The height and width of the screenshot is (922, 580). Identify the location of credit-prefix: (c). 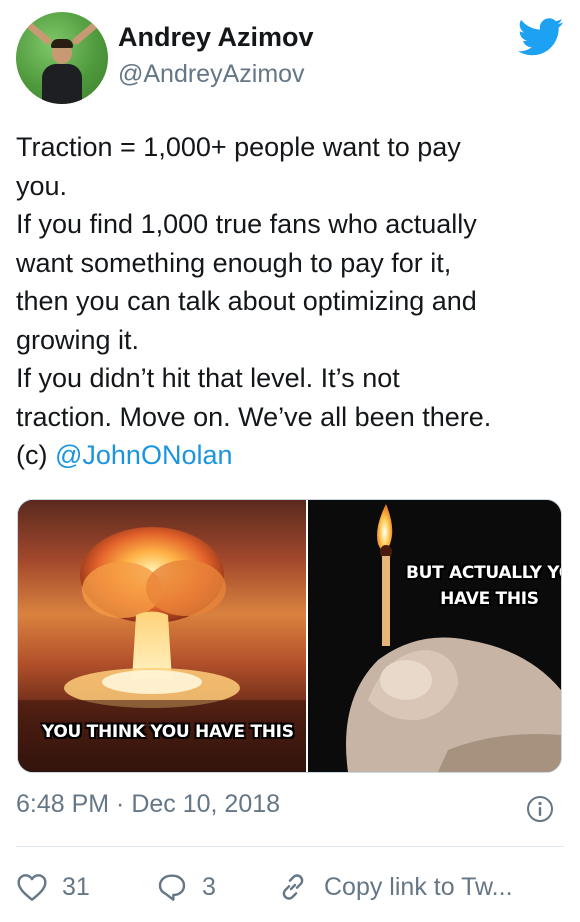
(35, 455).